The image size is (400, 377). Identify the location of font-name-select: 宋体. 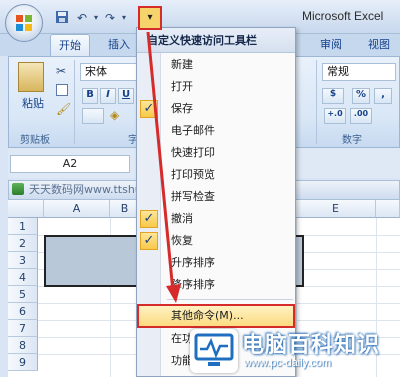
(110, 72).